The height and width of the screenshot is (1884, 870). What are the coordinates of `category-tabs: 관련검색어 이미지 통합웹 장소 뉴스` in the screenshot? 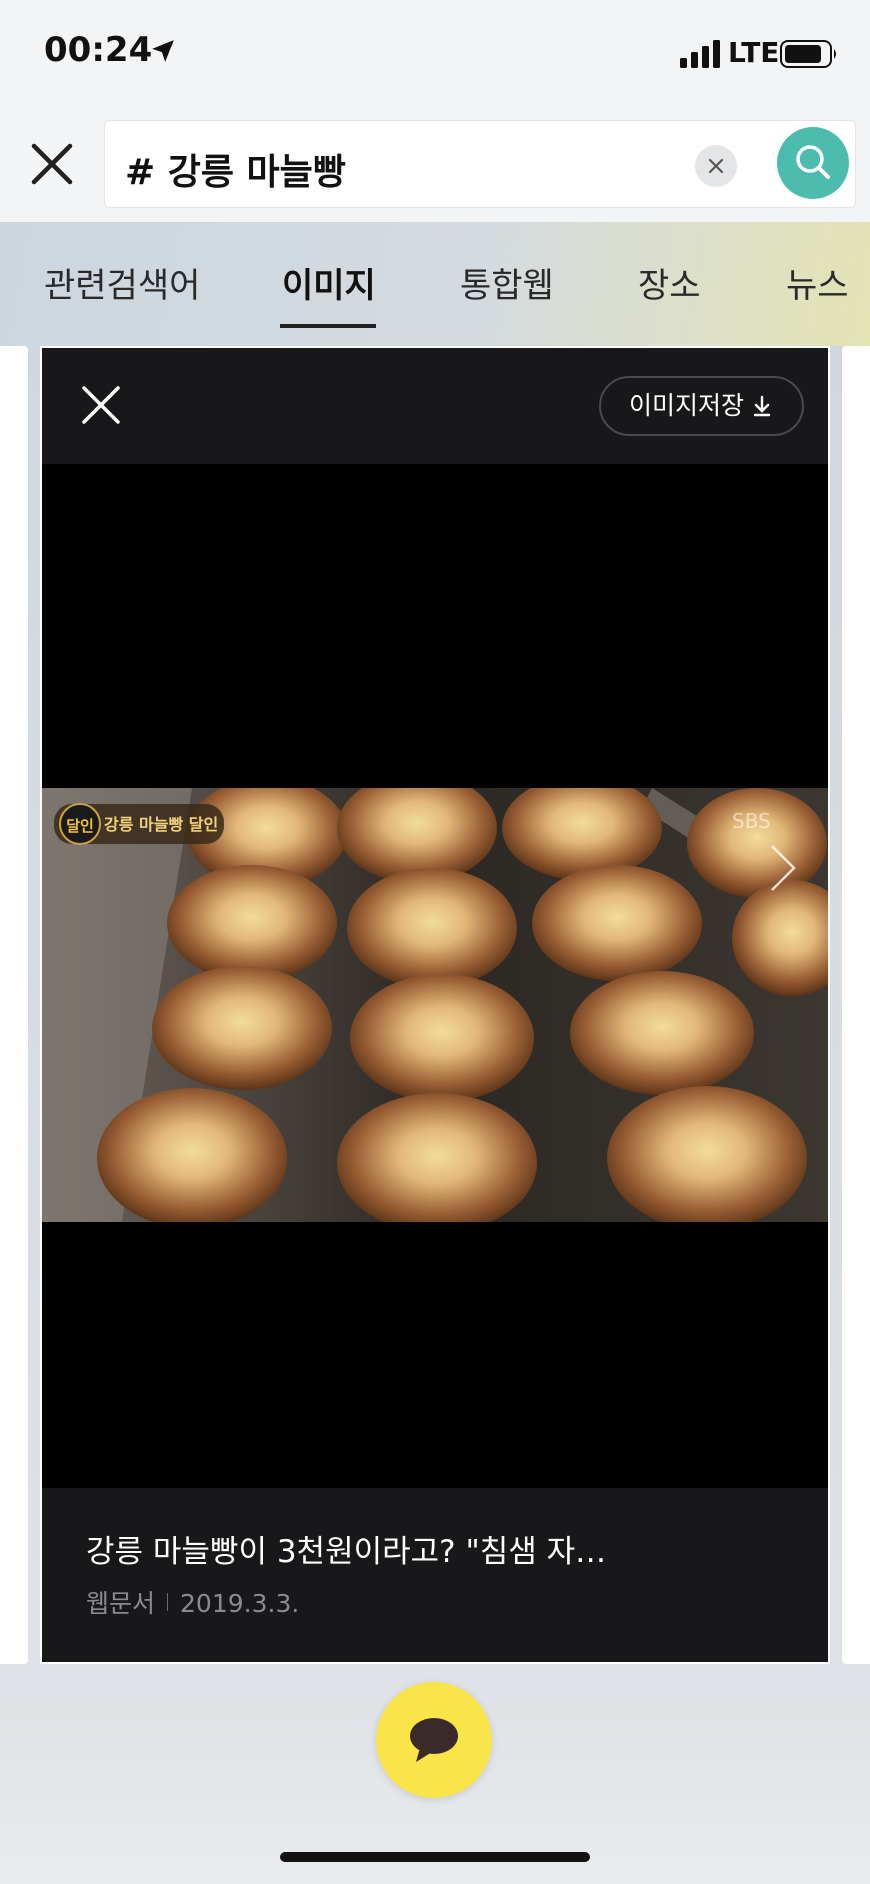 It's located at (435, 284).